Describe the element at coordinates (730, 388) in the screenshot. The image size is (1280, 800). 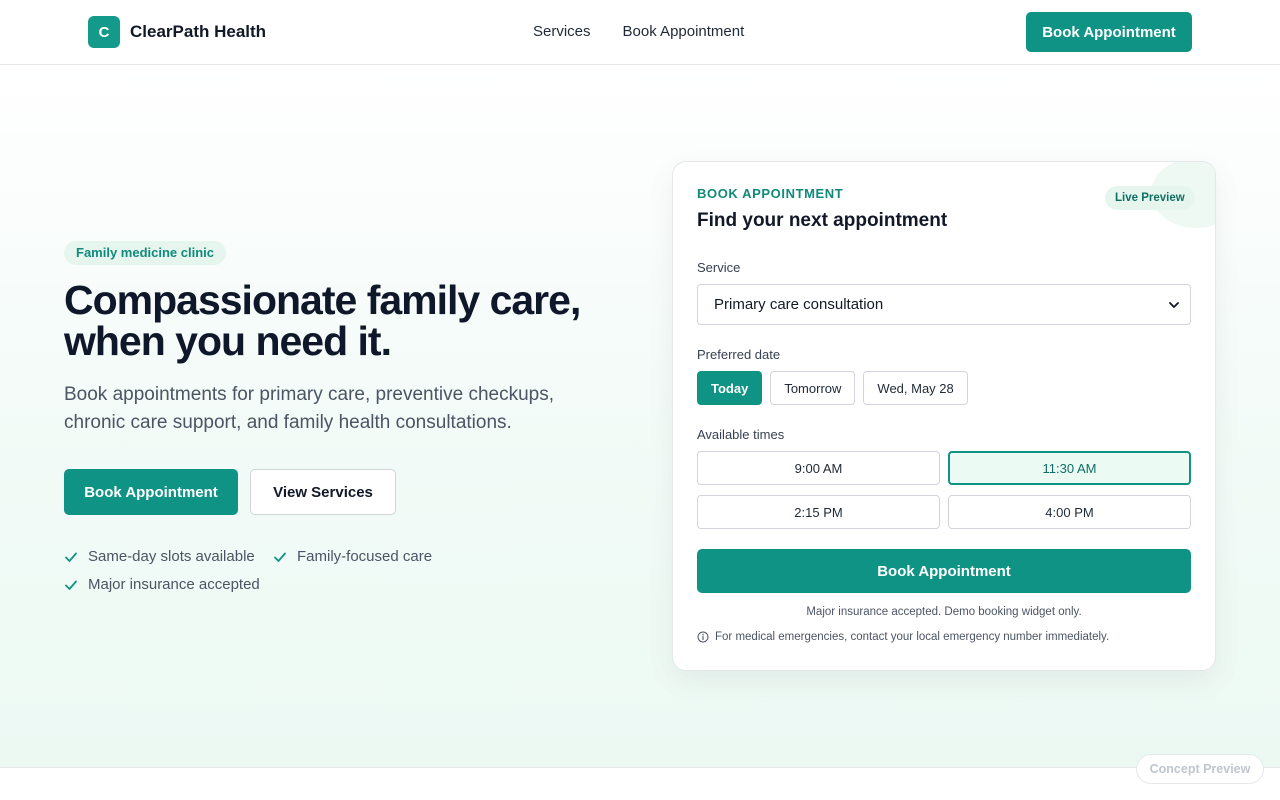
I see `date-option-today: Today` at that location.